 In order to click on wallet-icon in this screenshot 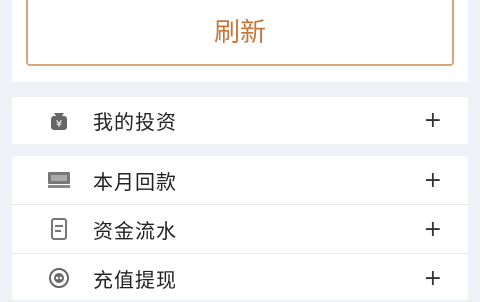, I will do `click(59, 278)`.